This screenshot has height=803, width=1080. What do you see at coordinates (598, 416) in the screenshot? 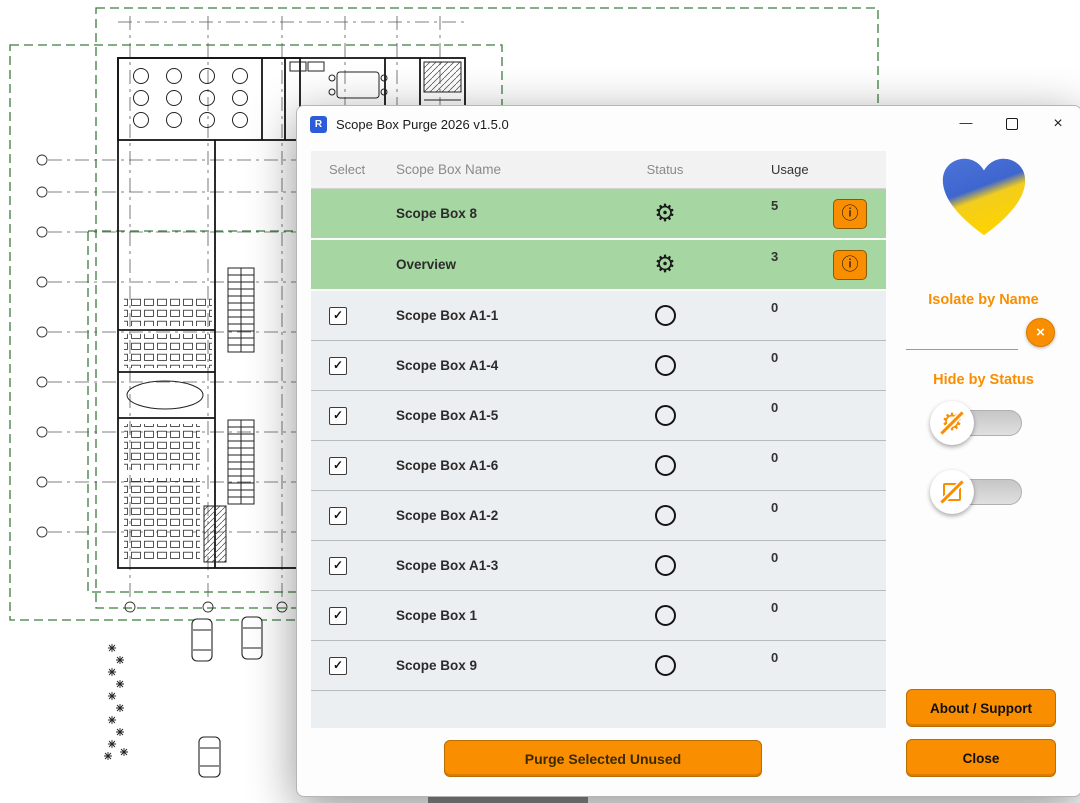
I see `table-row: ✓ Scope Box A1-5 0` at bounding box center [598, 416].